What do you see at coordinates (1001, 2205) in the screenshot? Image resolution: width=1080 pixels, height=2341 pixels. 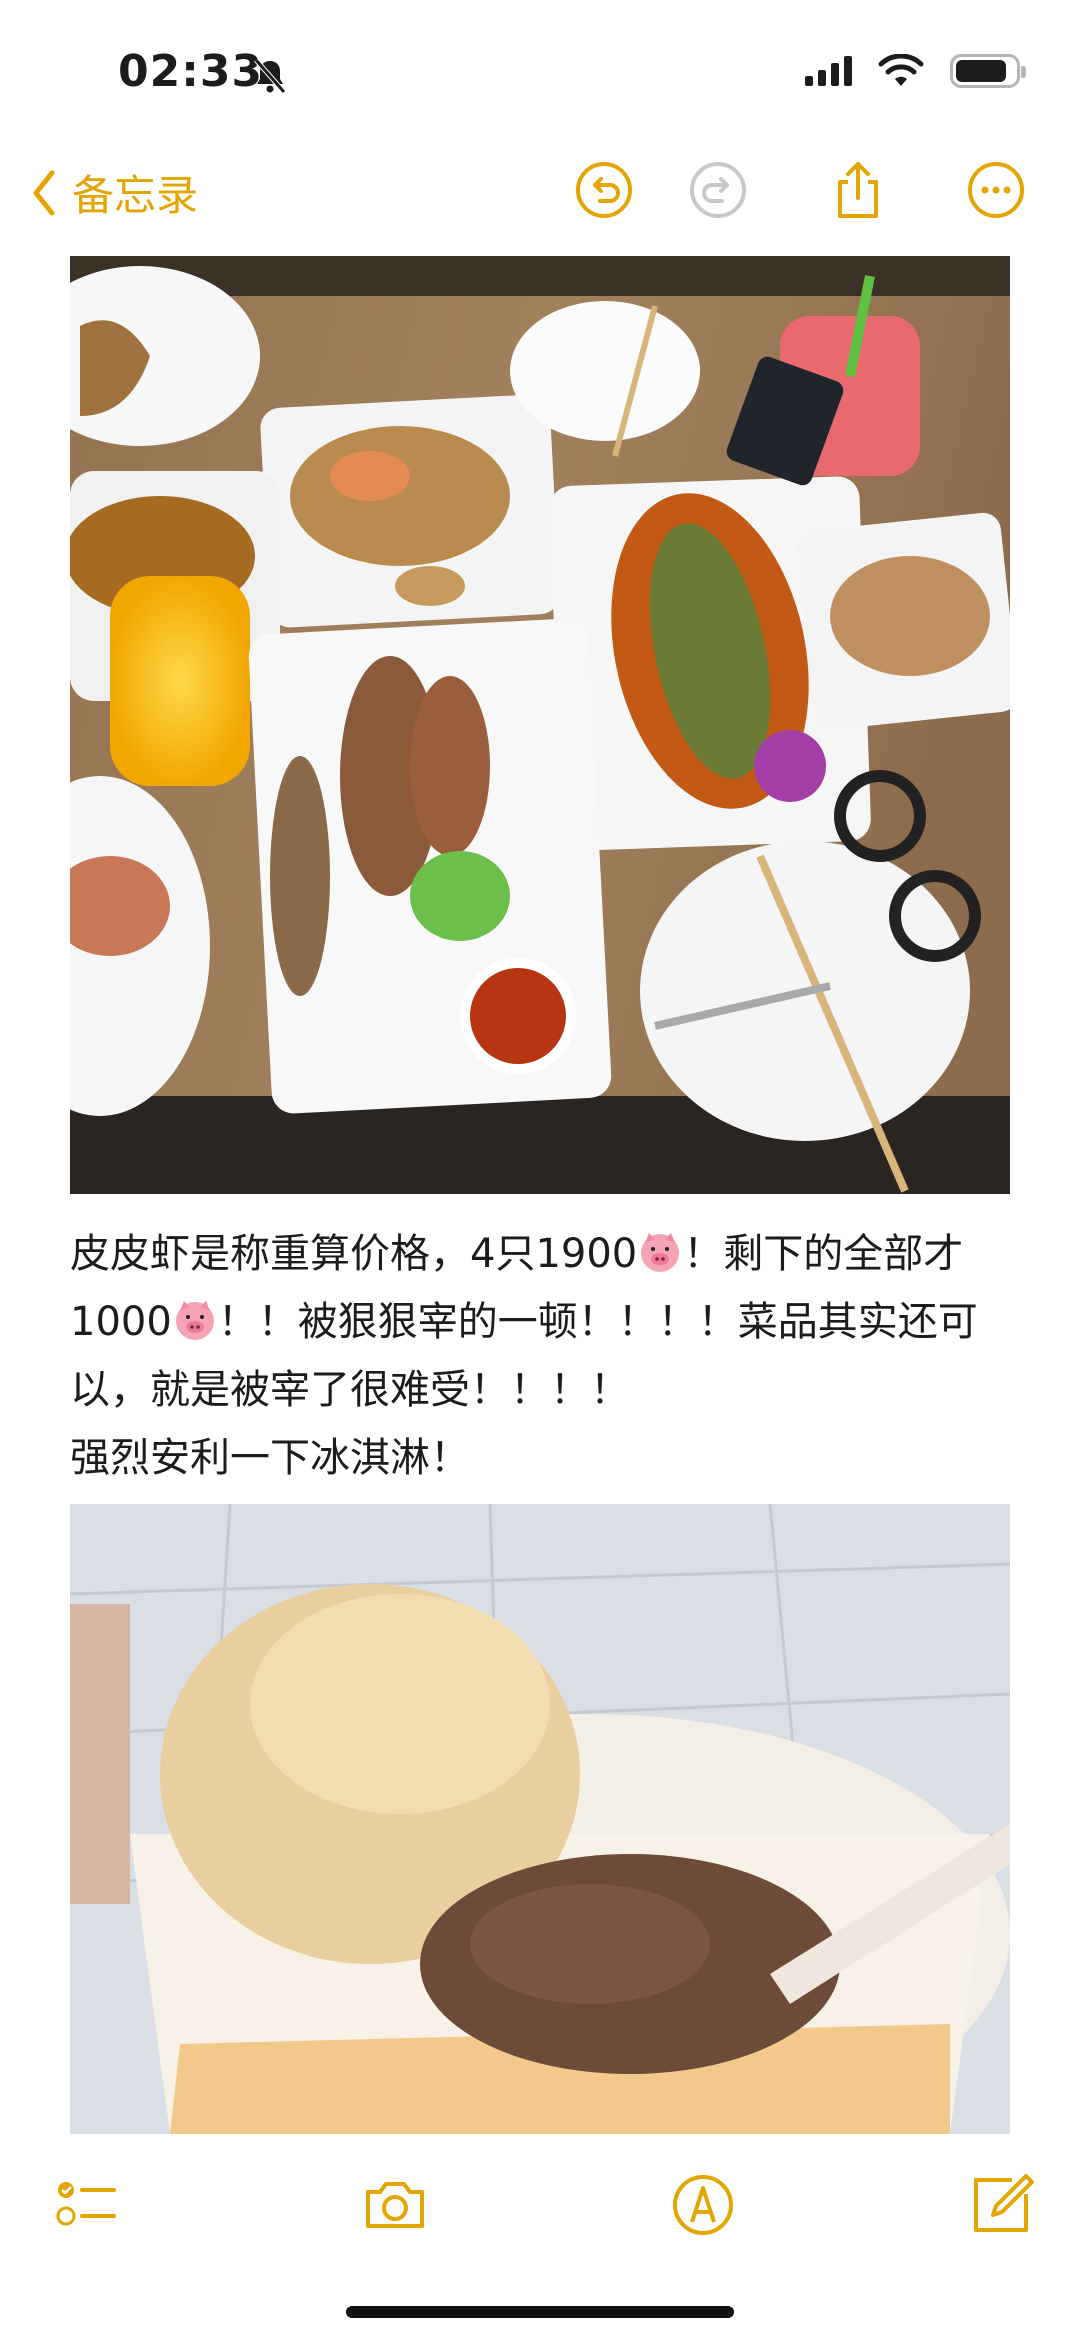 I see `compose-icon` at bounding box center [1001, 2205].